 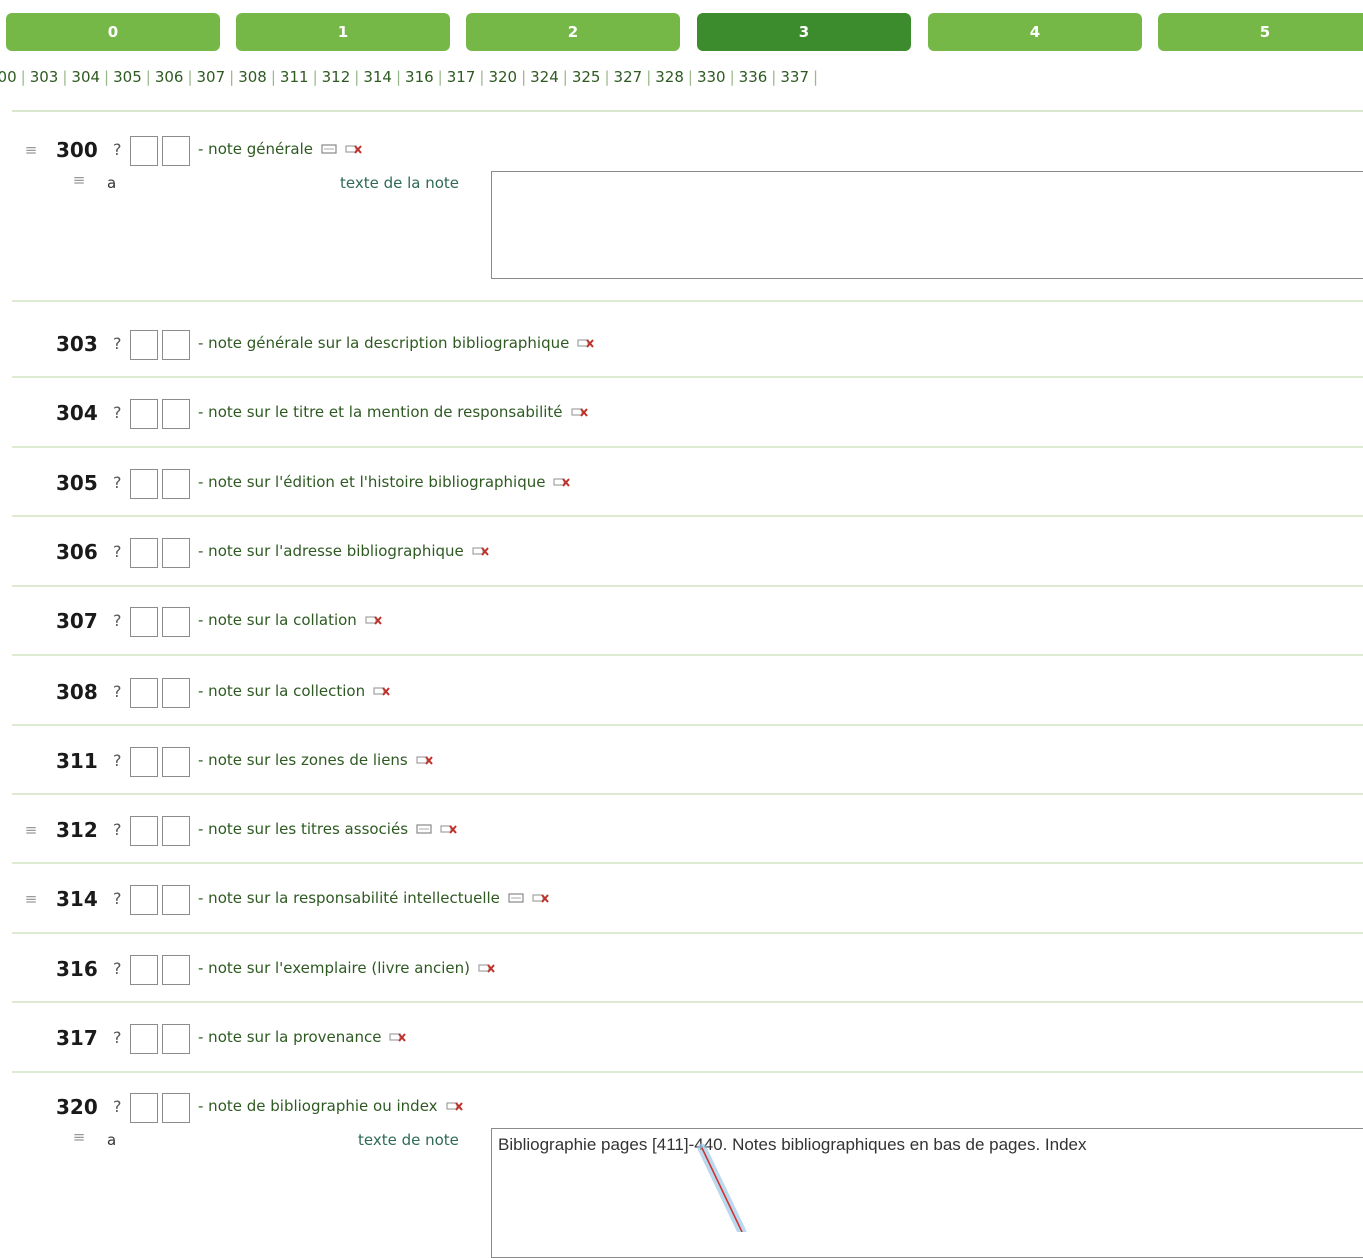 What do you see at coordinates (419, 77) in the screenshot?
I see `anchor-link-316: 316` at bounding box center [419, 77].